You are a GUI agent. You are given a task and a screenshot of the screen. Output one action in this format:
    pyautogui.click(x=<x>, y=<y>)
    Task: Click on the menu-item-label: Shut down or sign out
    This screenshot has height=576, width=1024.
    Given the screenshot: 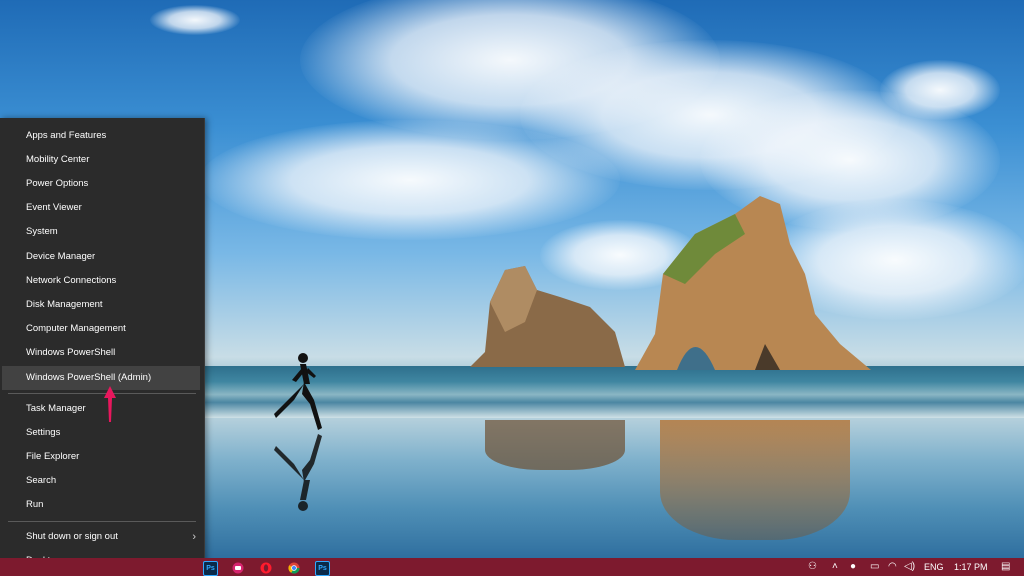 What is the action you would take?
    pyautogui.click(x=72, y=536)
    